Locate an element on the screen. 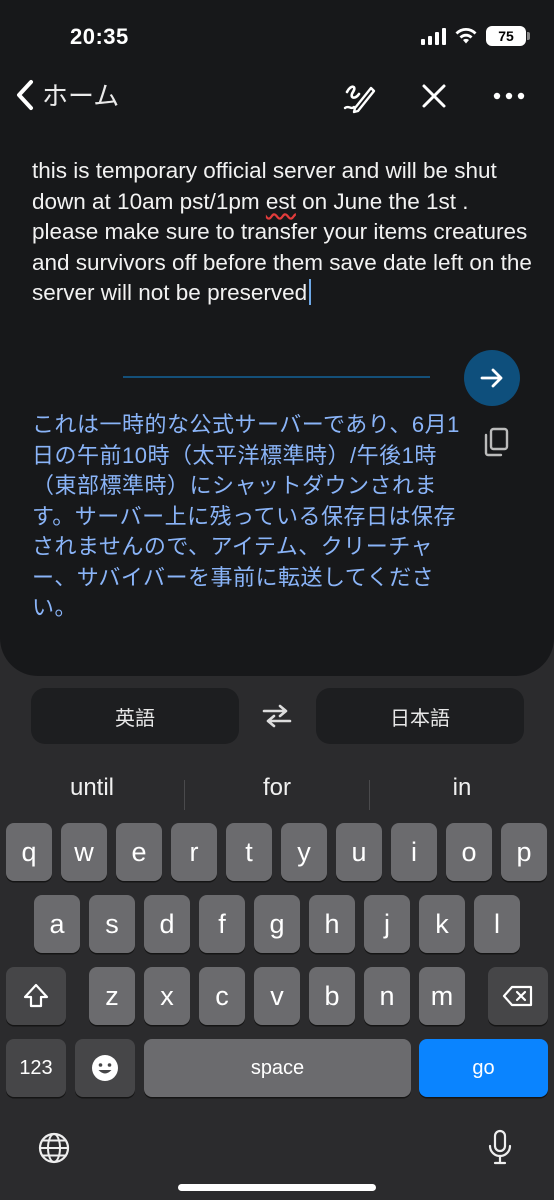  more-icon is located at coordinates (509, 96).